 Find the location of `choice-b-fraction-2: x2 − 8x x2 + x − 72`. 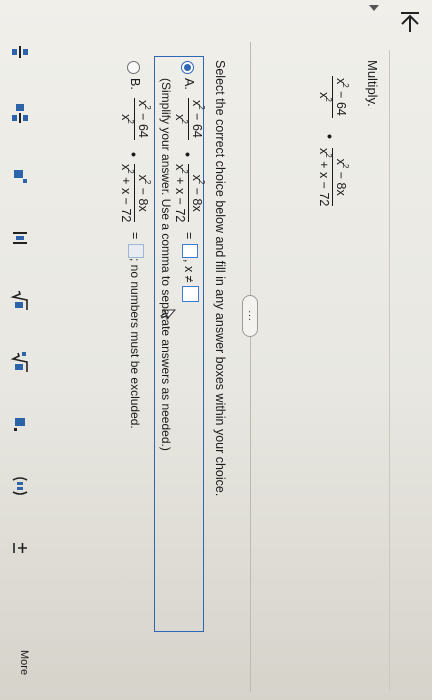

choice-b-fraction-2: x2 − 8x x2 + x − 72 is located at coordinates (135, 193).